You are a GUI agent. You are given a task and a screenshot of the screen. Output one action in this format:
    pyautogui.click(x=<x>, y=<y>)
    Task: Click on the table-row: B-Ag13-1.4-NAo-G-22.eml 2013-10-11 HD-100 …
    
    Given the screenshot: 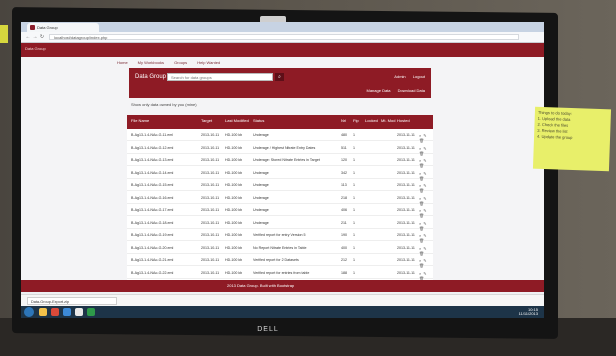 What is the action you would take?
    pyautogui.click(x=280, y=275)
    